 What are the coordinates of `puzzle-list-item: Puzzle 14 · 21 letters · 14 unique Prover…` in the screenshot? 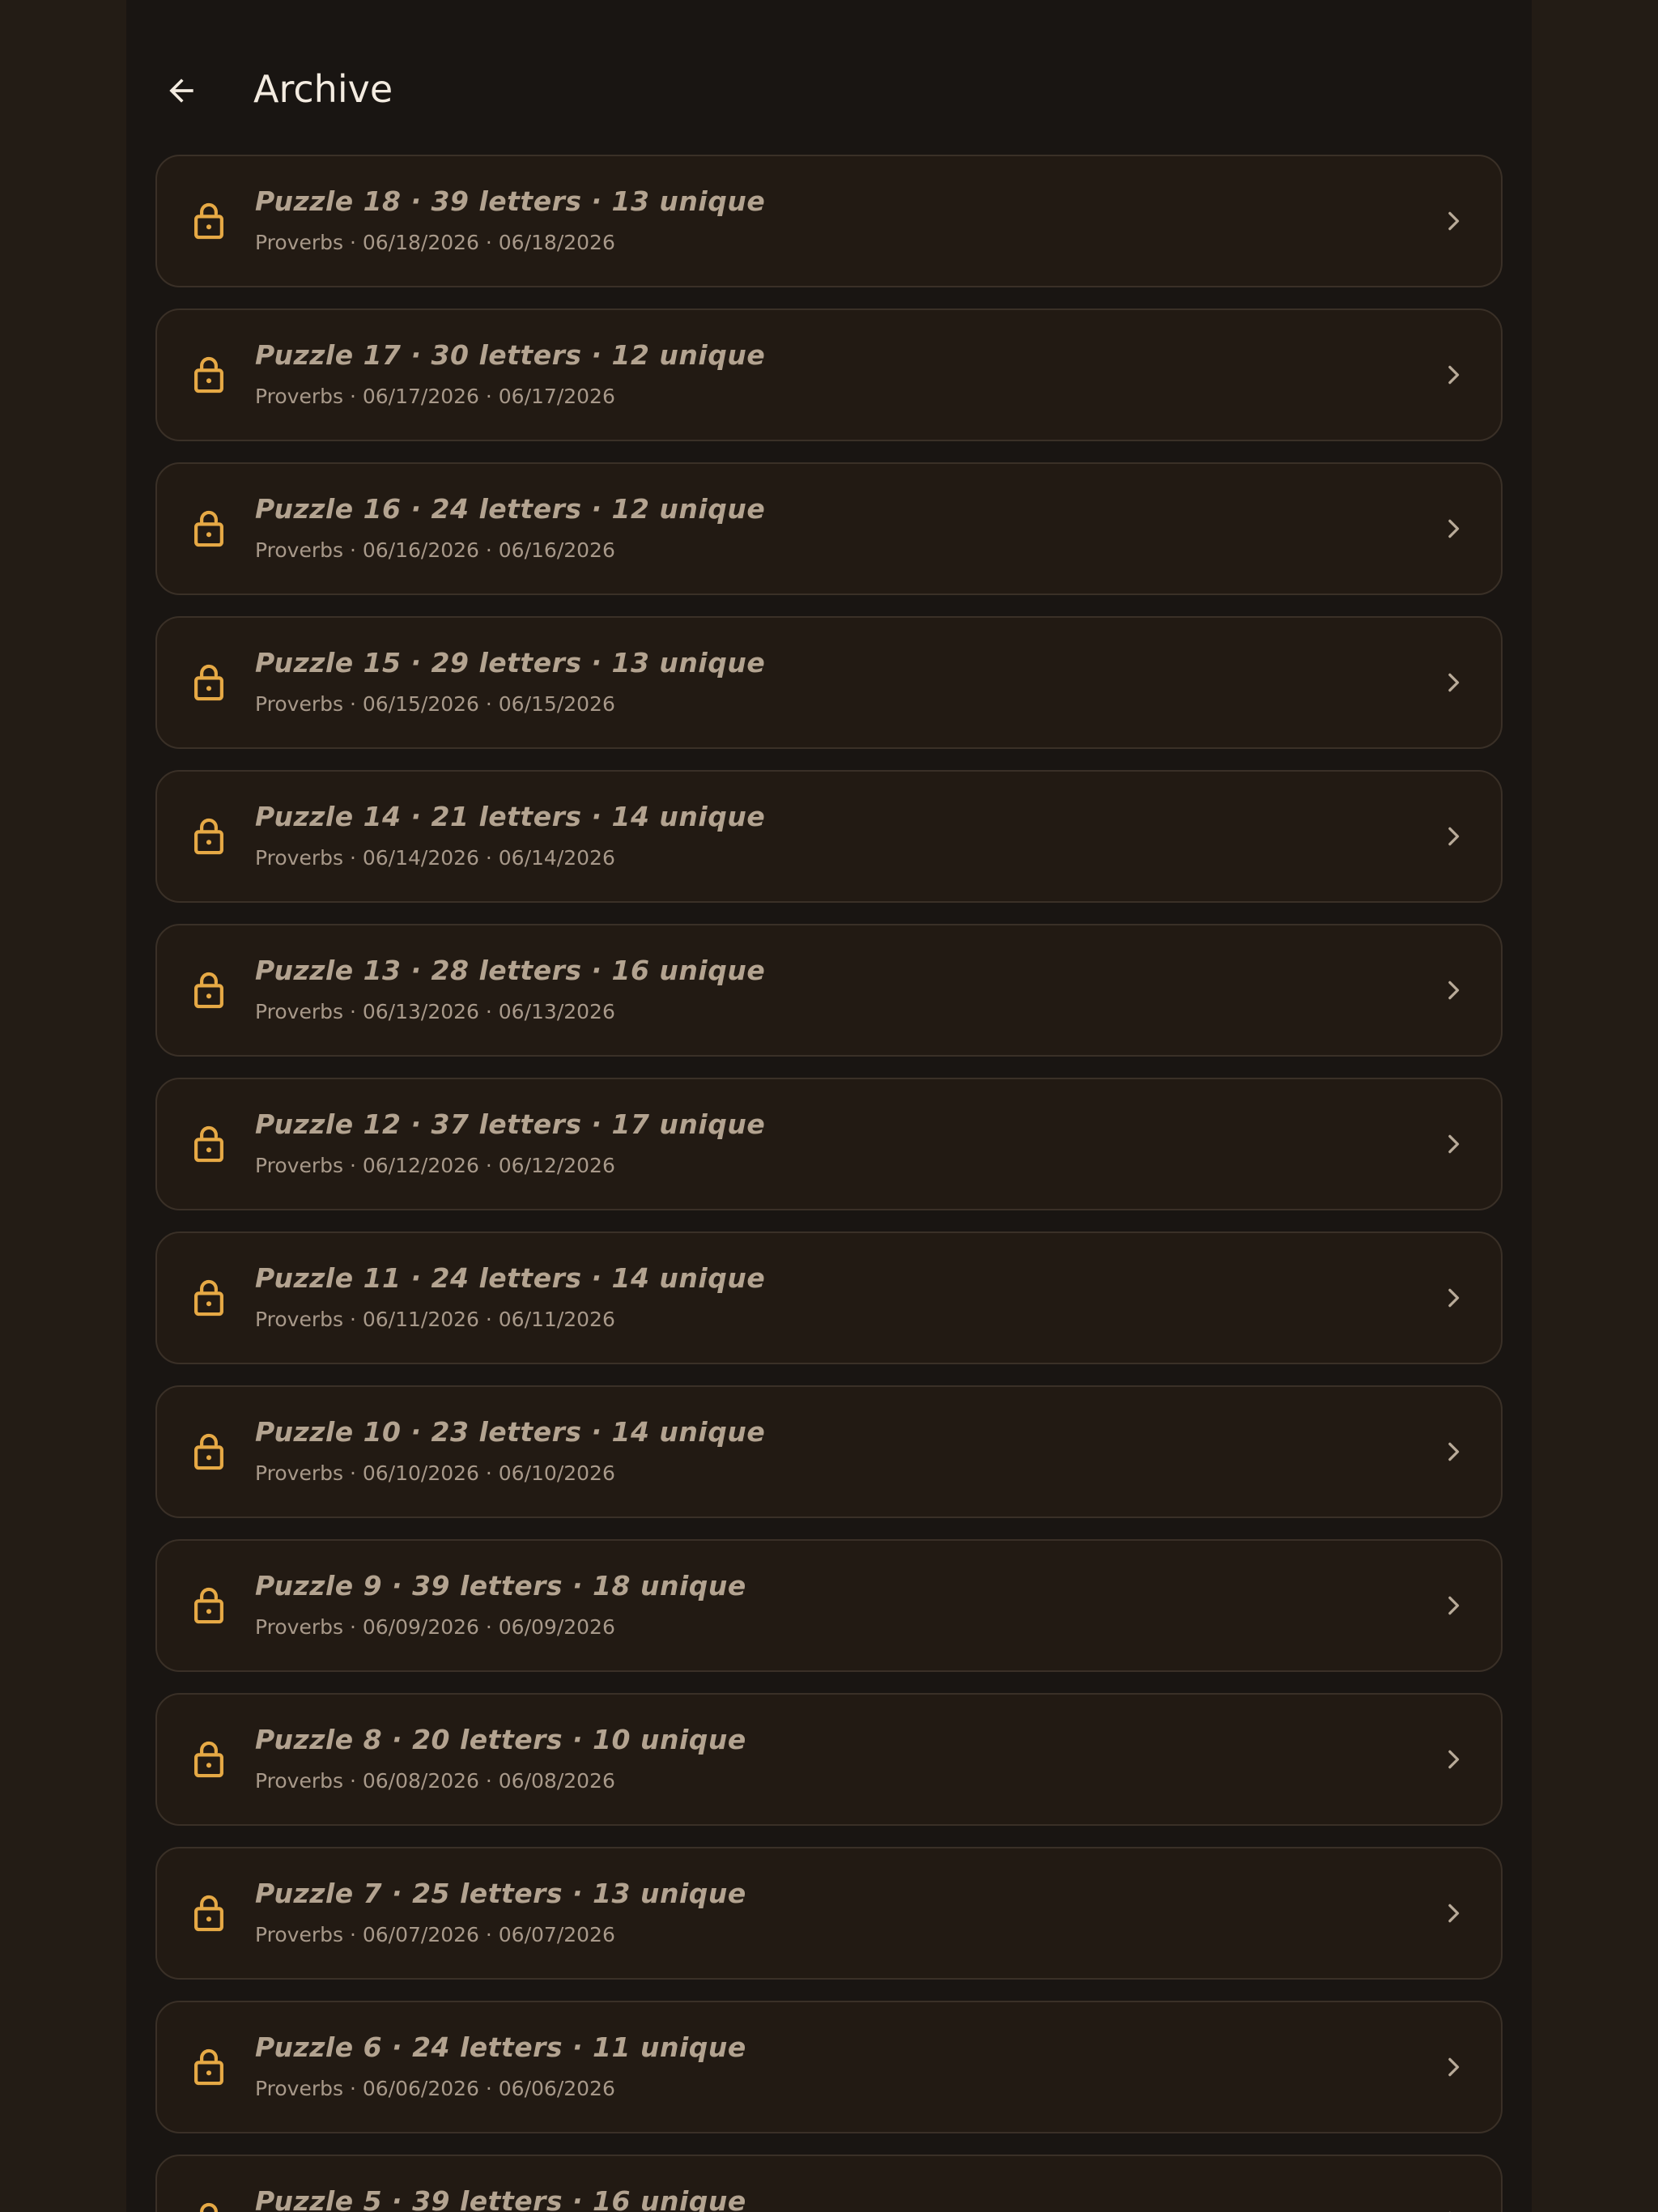 It's located at (829, 836).